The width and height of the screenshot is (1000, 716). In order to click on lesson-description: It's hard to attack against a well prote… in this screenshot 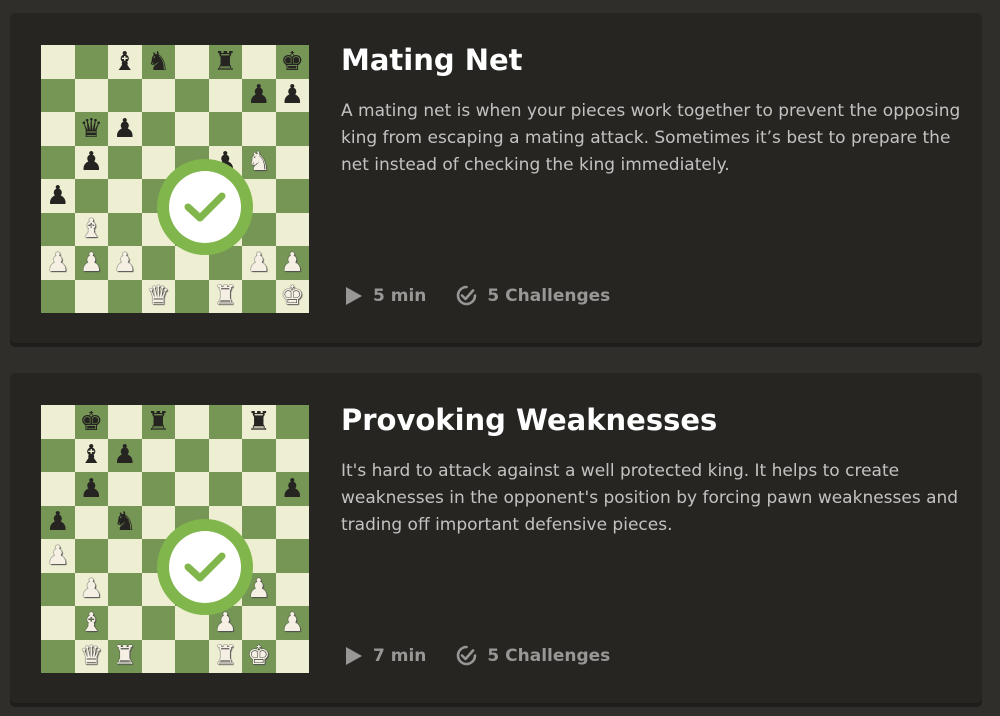, I will do `click(650, 498)`.